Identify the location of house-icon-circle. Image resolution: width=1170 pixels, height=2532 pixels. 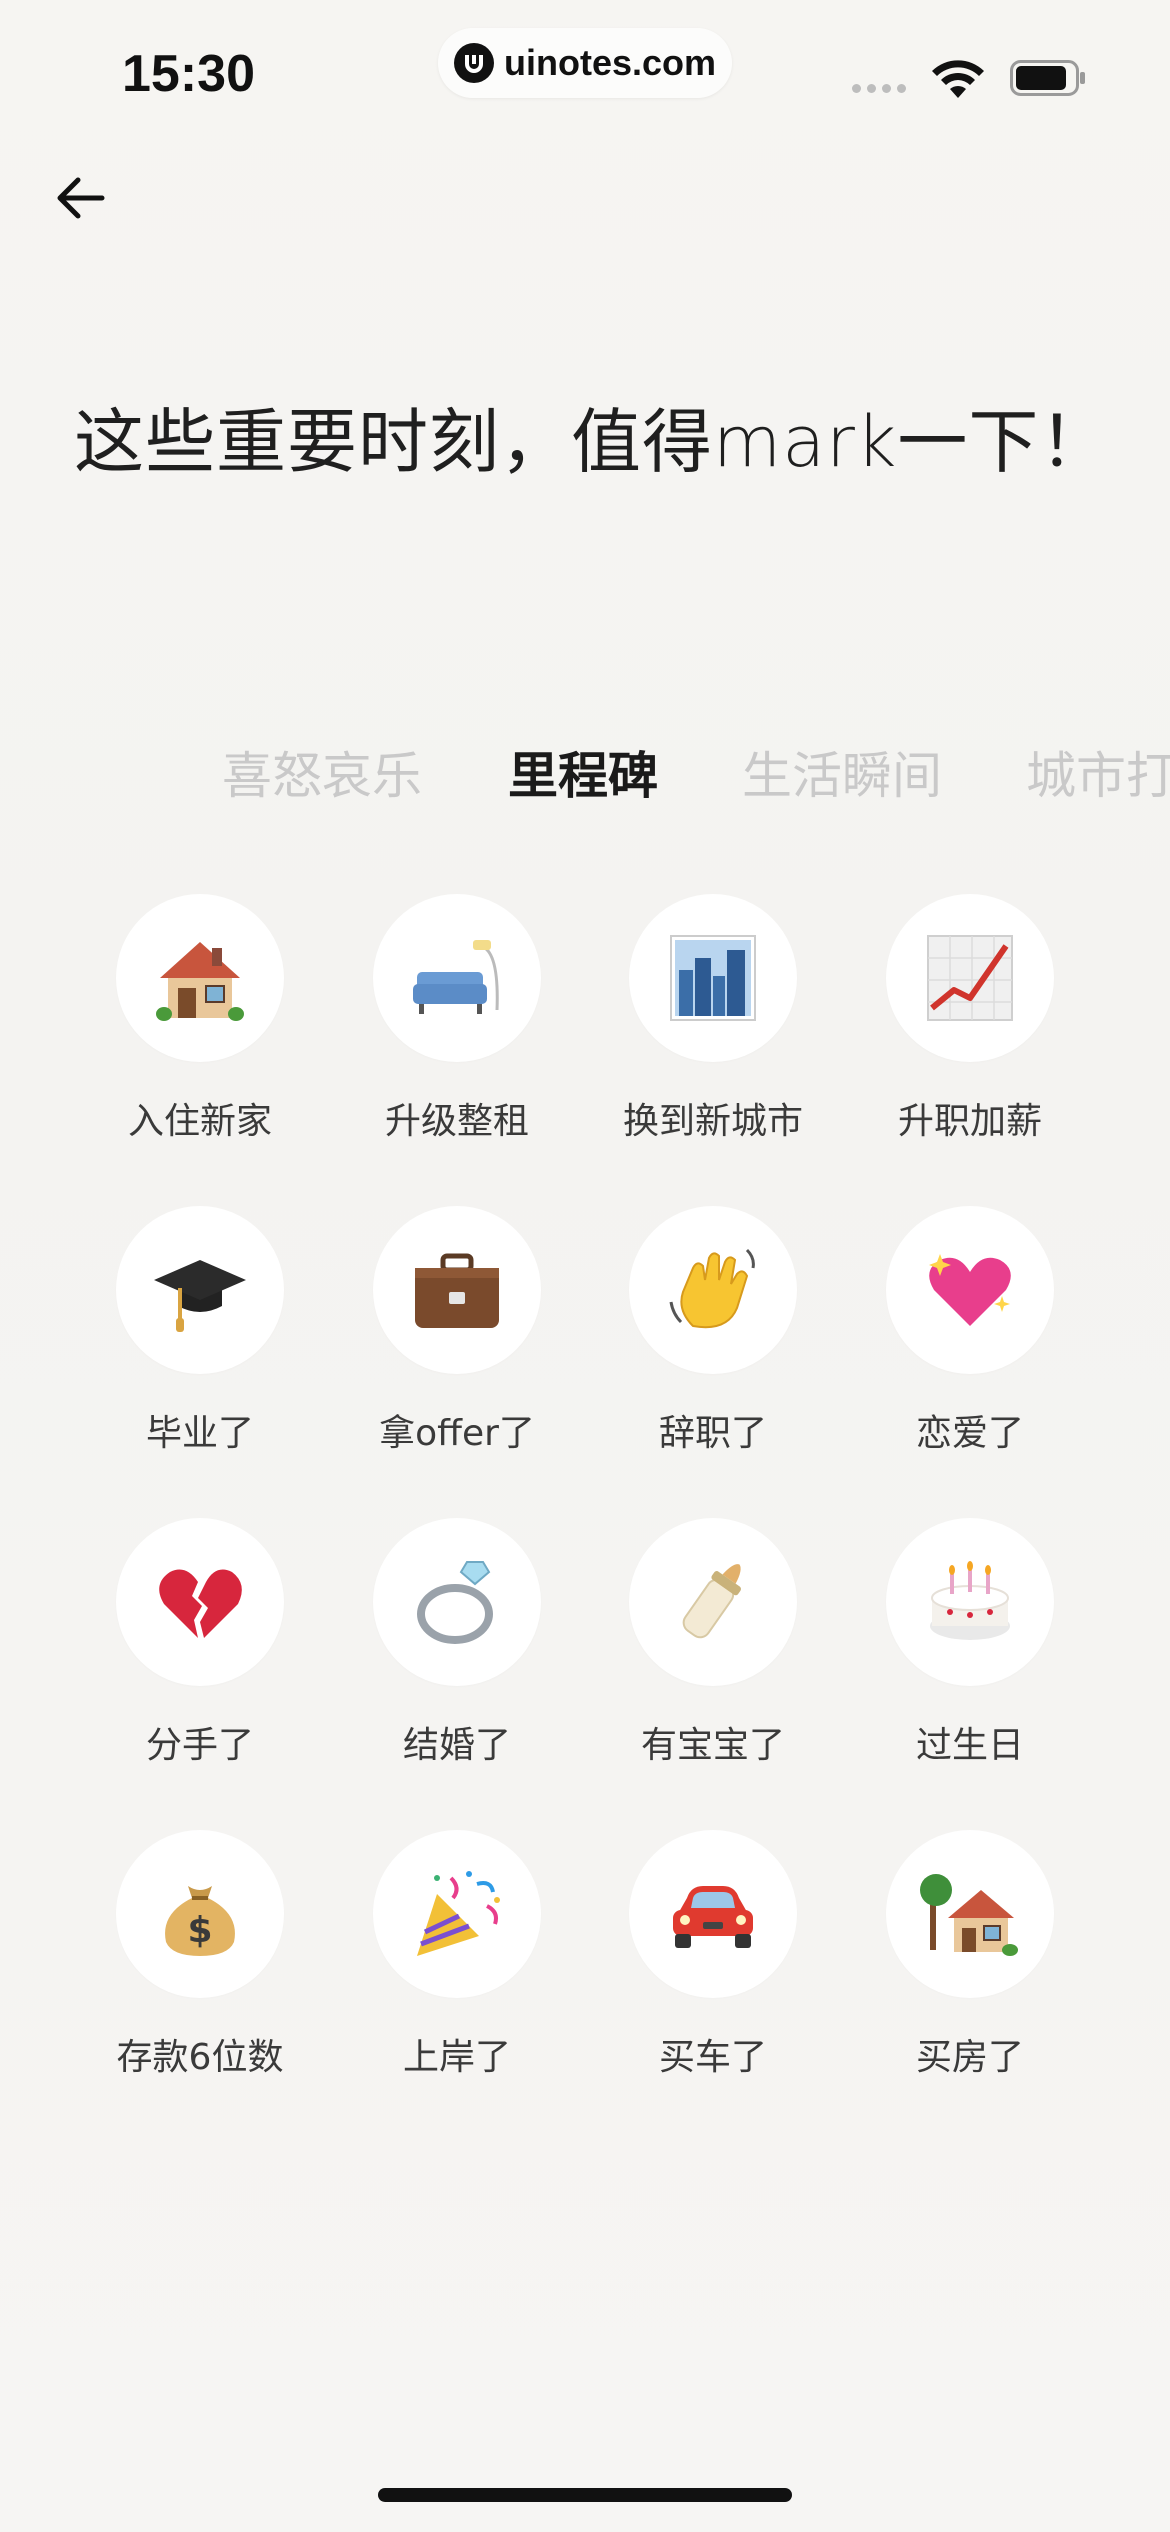
(200, 978).